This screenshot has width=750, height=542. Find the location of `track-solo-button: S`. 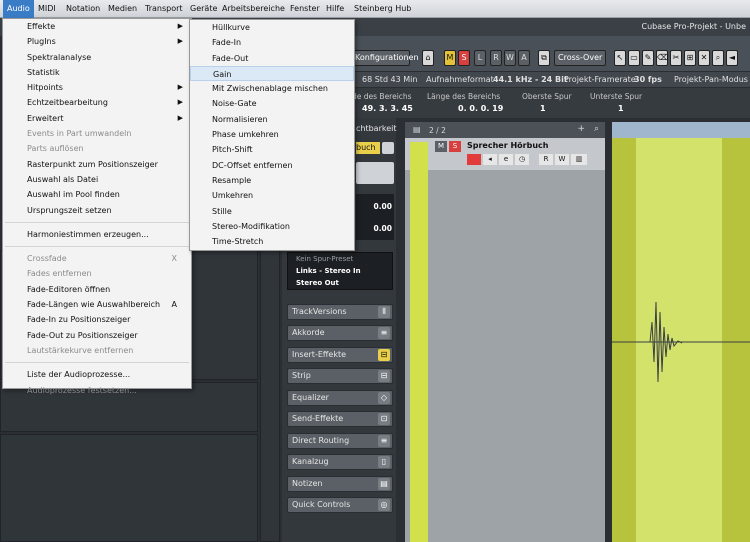

track-solo-button: S is located at coordinates (455, 146).